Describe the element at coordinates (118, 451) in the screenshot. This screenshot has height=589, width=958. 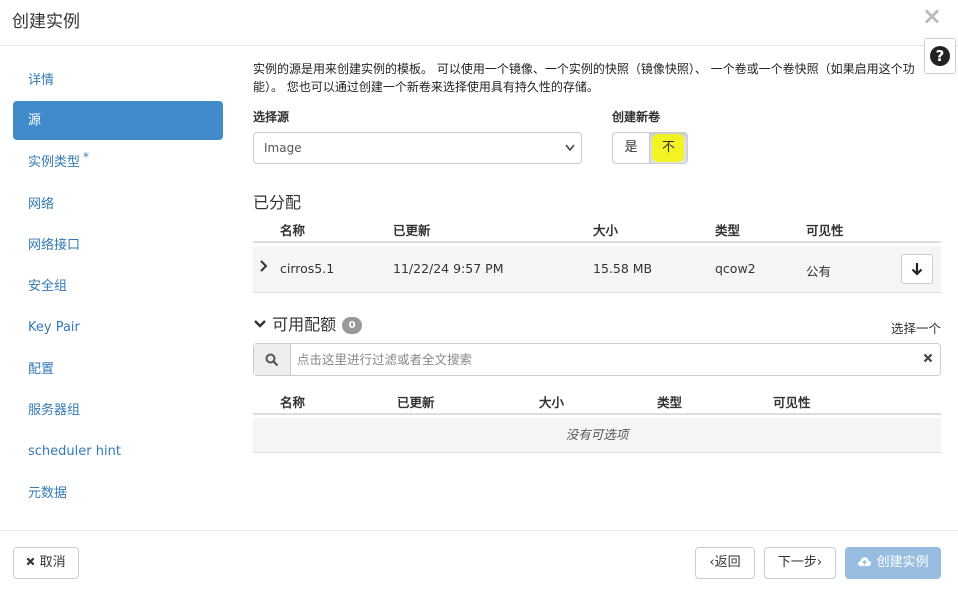
I see `nav-item-scheduler-hints: scheduler hint` at that location.